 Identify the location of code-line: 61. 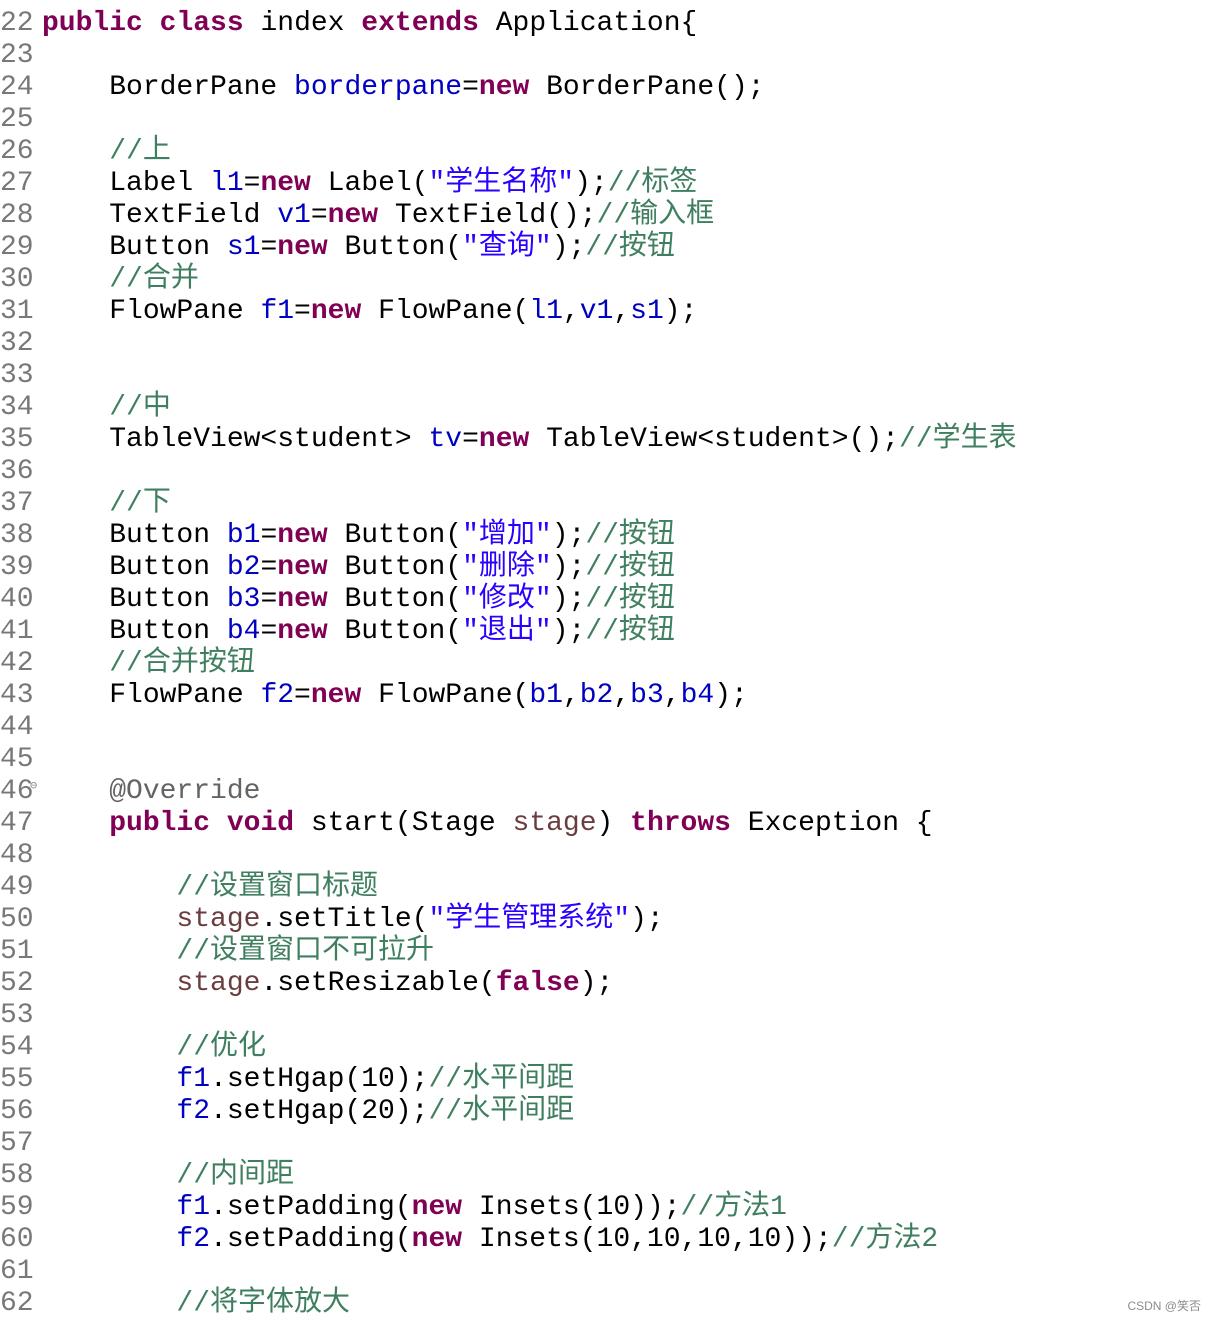
(21, 1272).